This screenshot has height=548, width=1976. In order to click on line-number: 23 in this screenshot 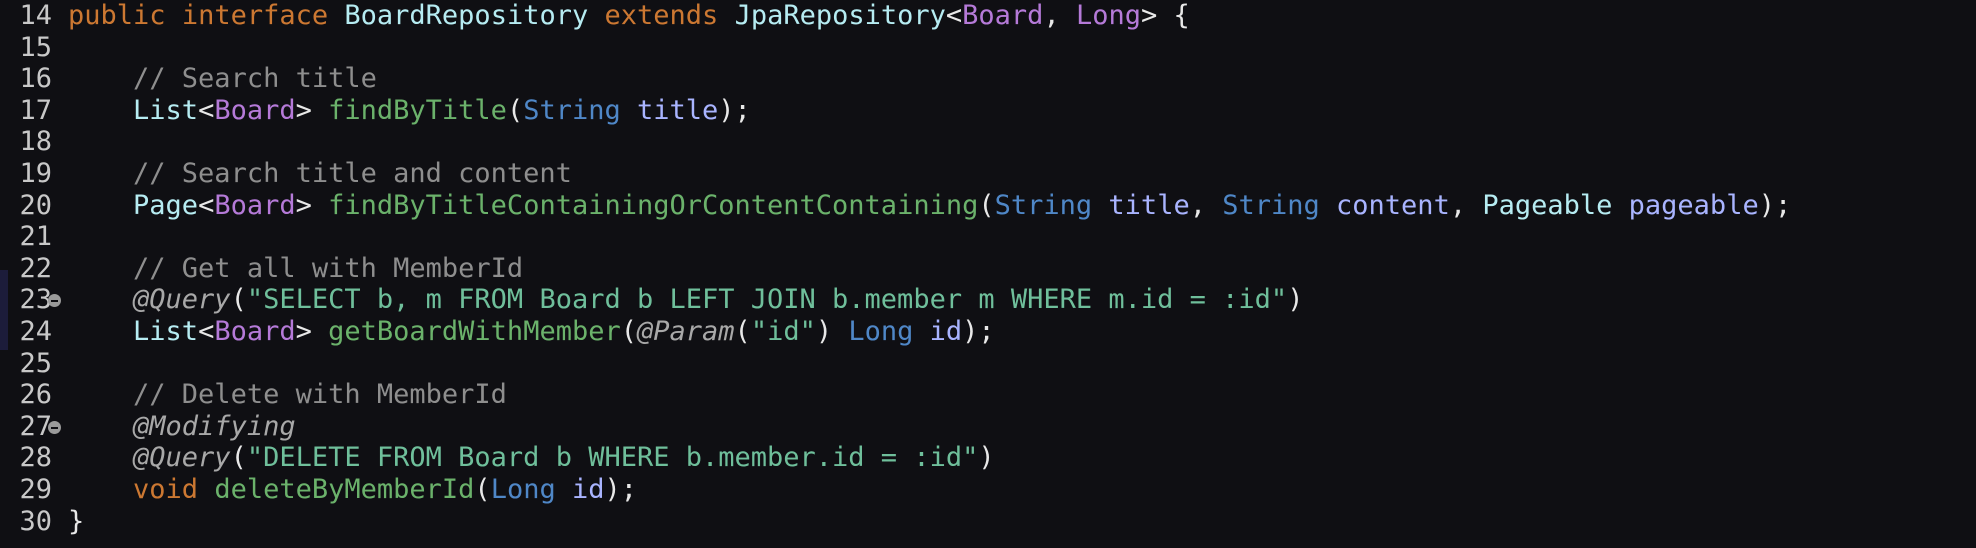, I will do `click(35, 300)`.